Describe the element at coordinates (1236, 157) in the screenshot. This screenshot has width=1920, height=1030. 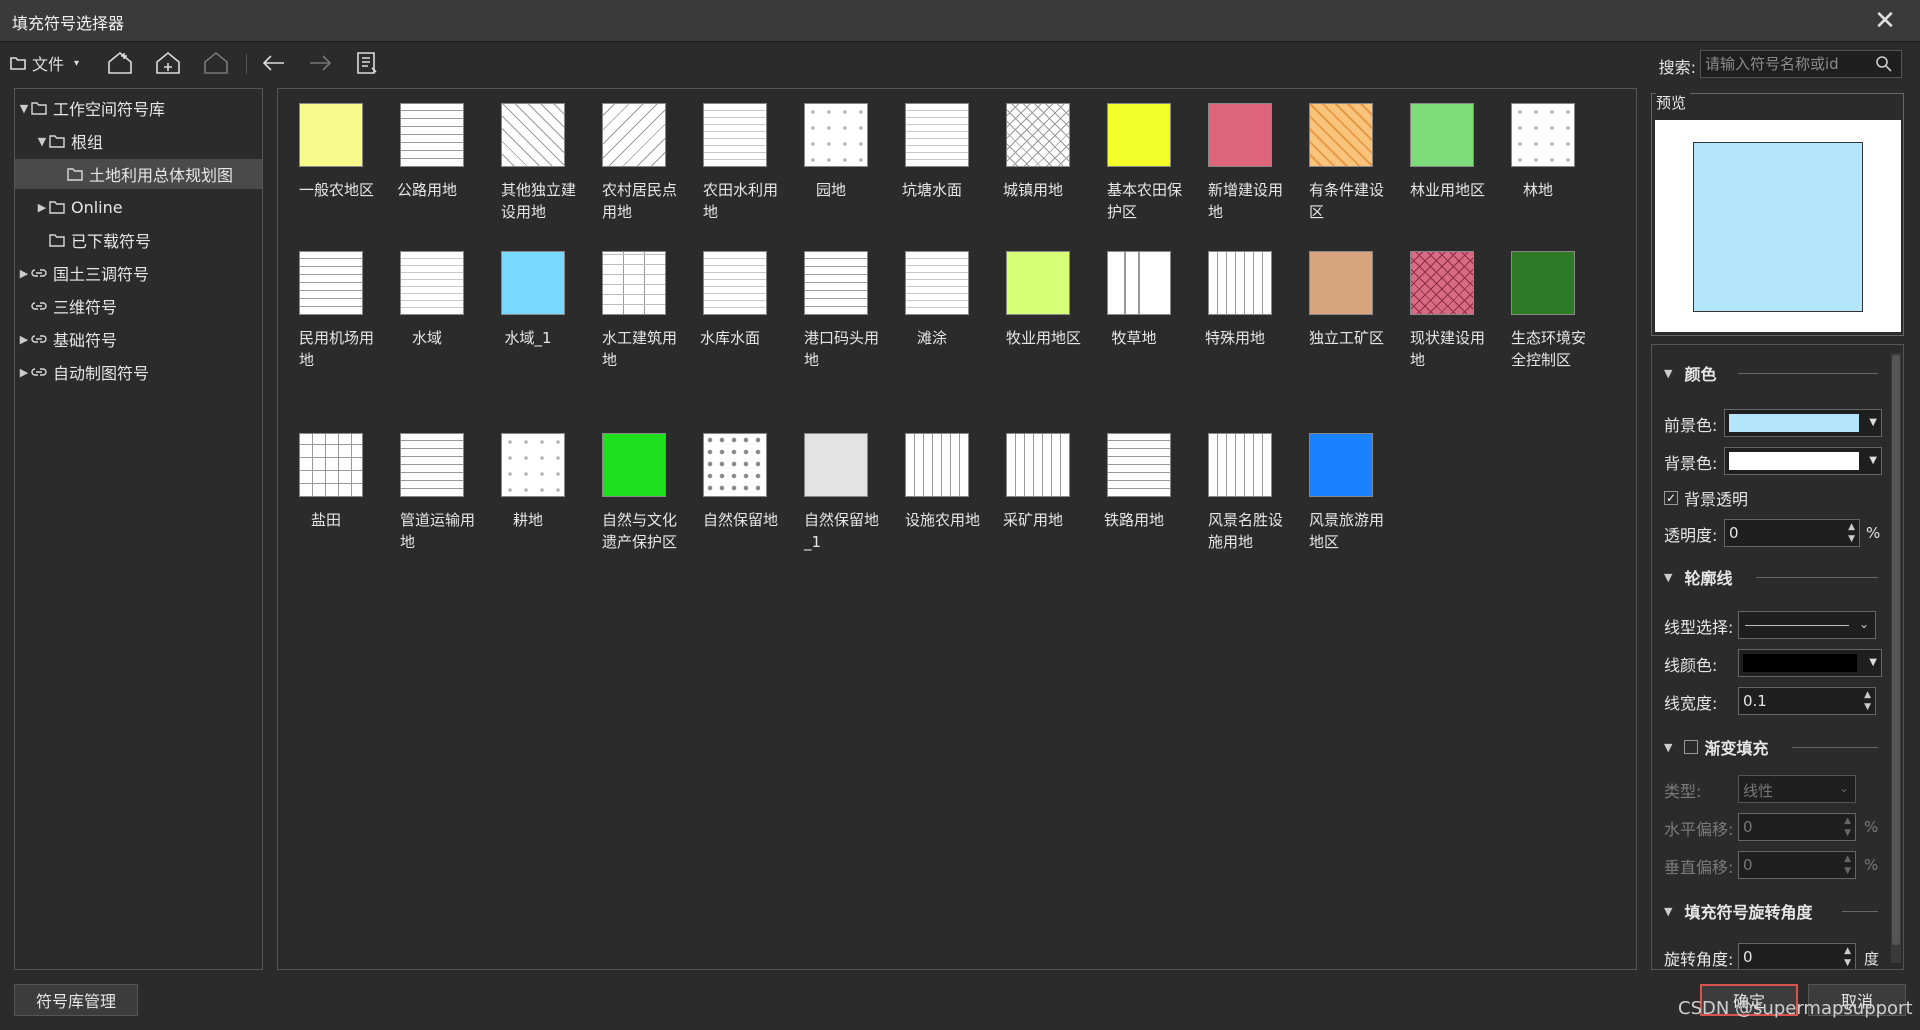
I see `symbol-item: 新增建设用地` at that location.